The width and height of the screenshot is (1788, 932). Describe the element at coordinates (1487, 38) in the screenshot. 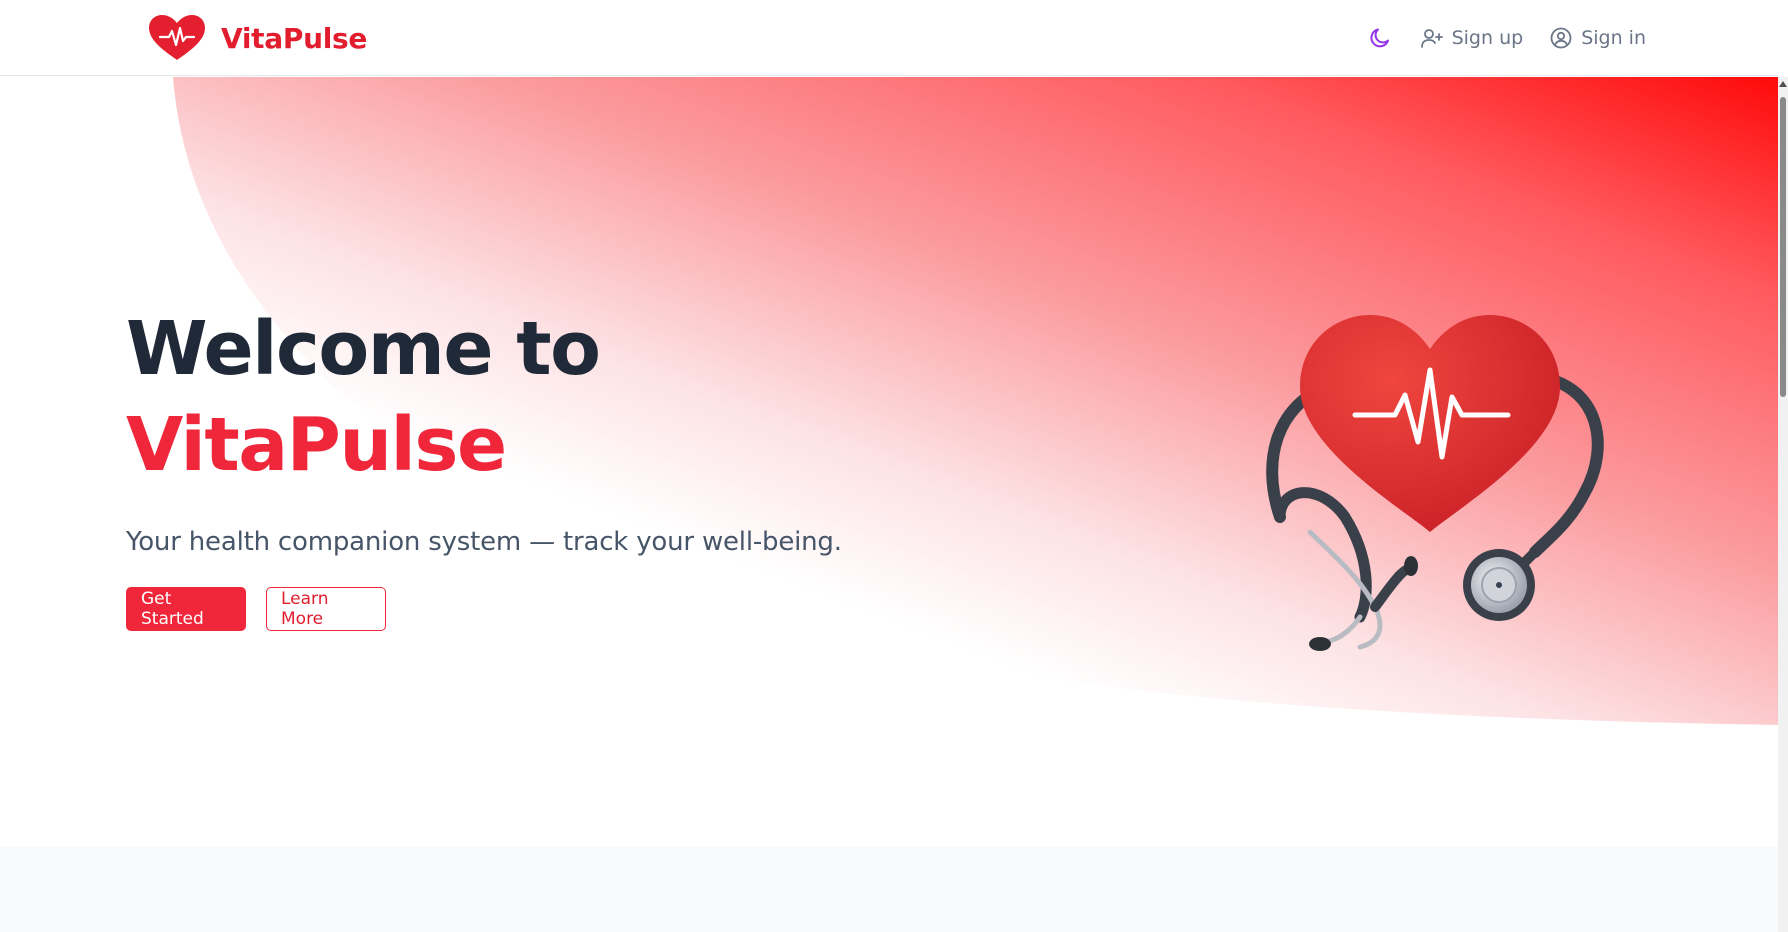

I see `sign-up-label: Sign up` at that location.